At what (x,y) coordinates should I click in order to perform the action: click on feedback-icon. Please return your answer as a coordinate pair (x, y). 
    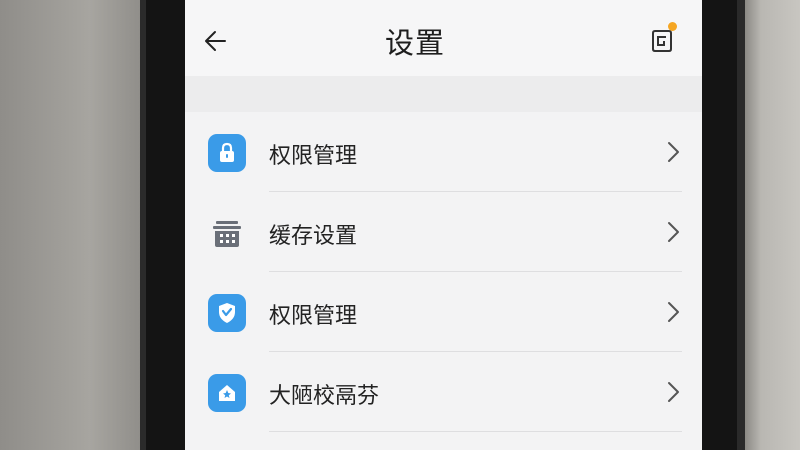
    Looking at the image, I should click on (662, 41).